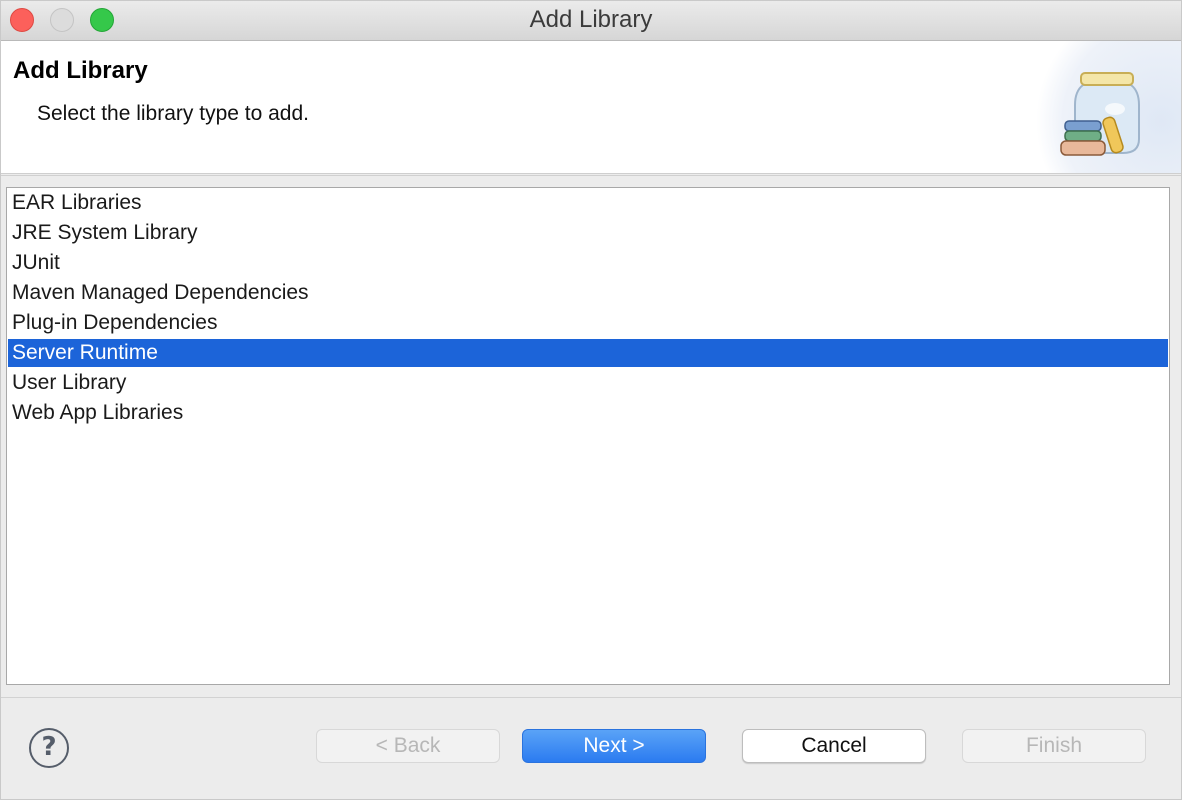 The image size is (1182, 800). What do you see at coordinates (591, 175) in the screenshot?
I see `banner-separator` at bounding box center [591, 175].